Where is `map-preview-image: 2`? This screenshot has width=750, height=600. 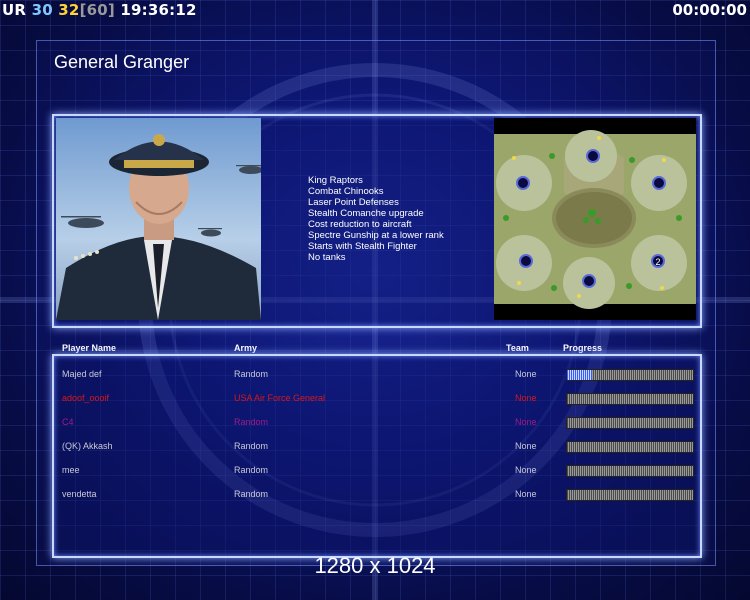
map-preview-image: 2 is located at coordinates (595, 219).